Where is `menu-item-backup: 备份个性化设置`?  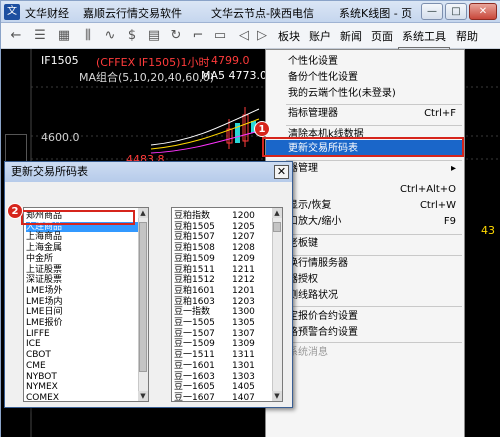
menu-item-backup: 备份个性化设置 is located at coordinates (365, 77).